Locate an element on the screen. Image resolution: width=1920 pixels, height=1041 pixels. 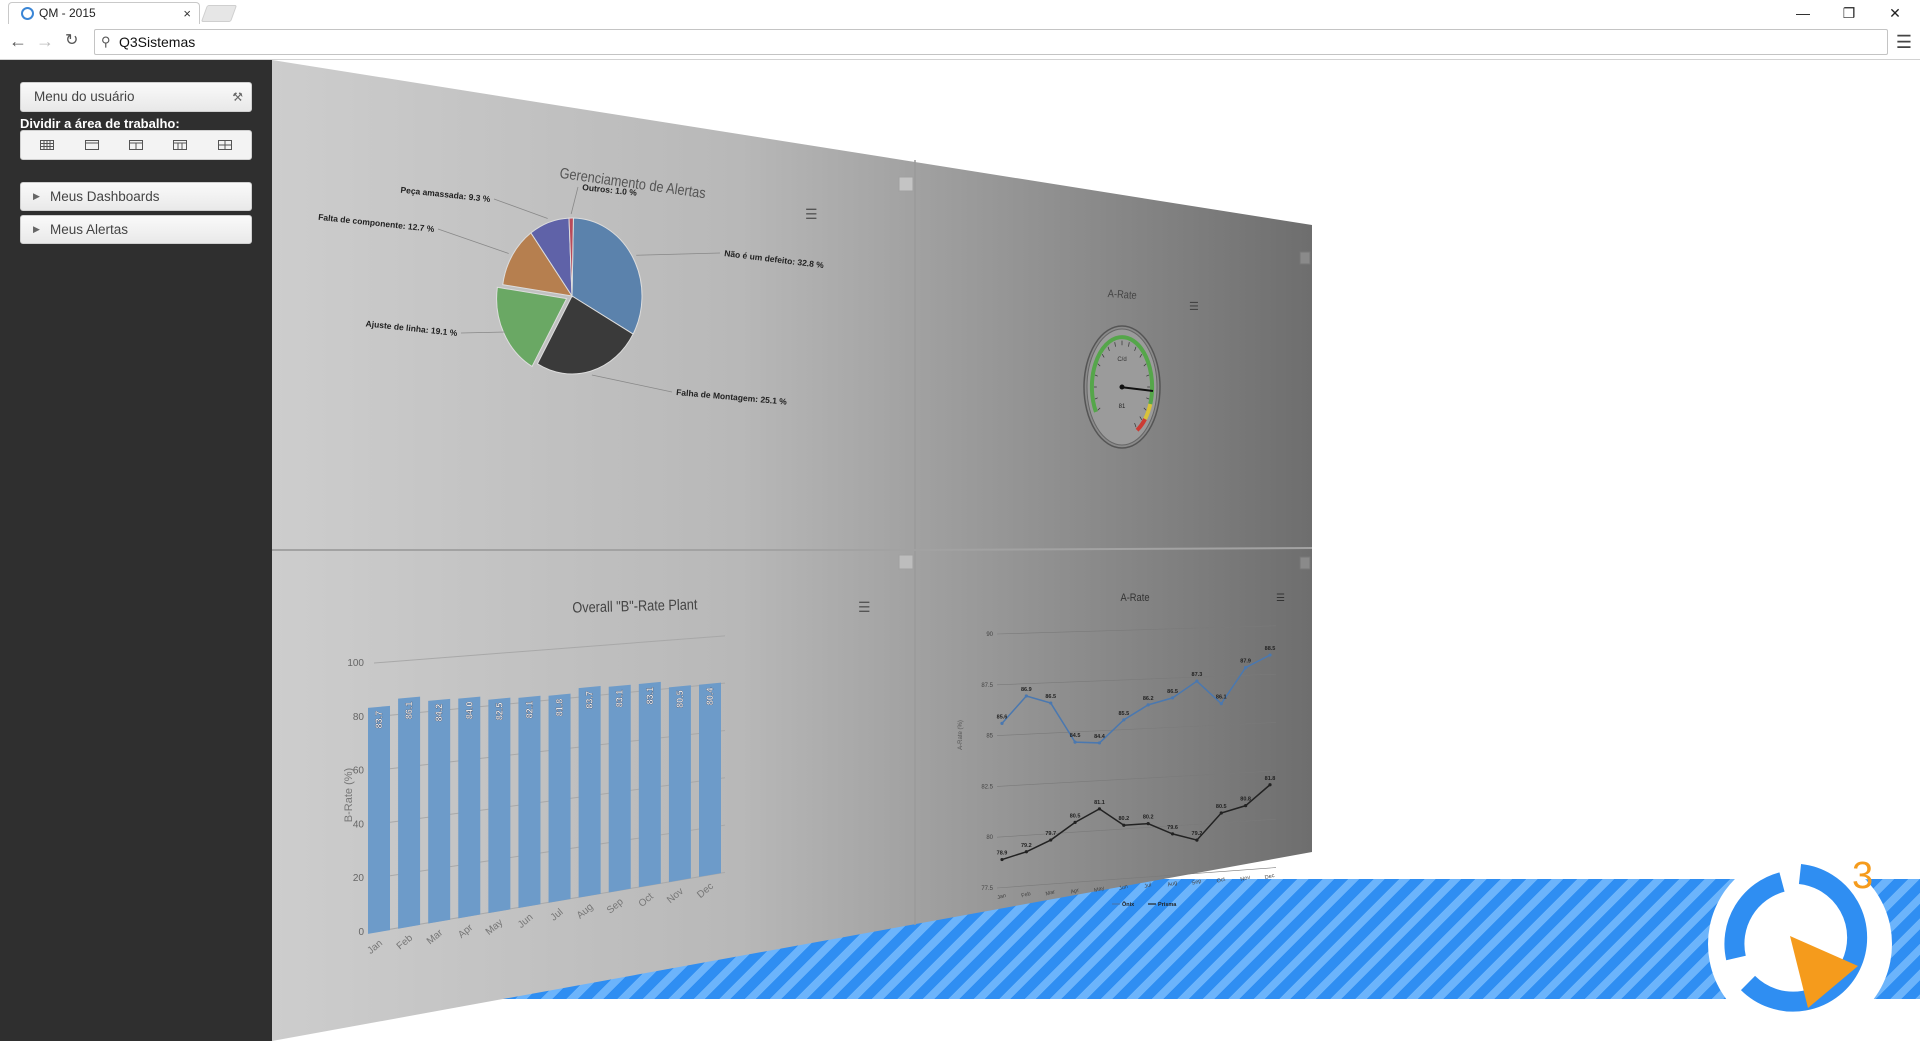
three-columns-icon is located at coordinates (180, 145).